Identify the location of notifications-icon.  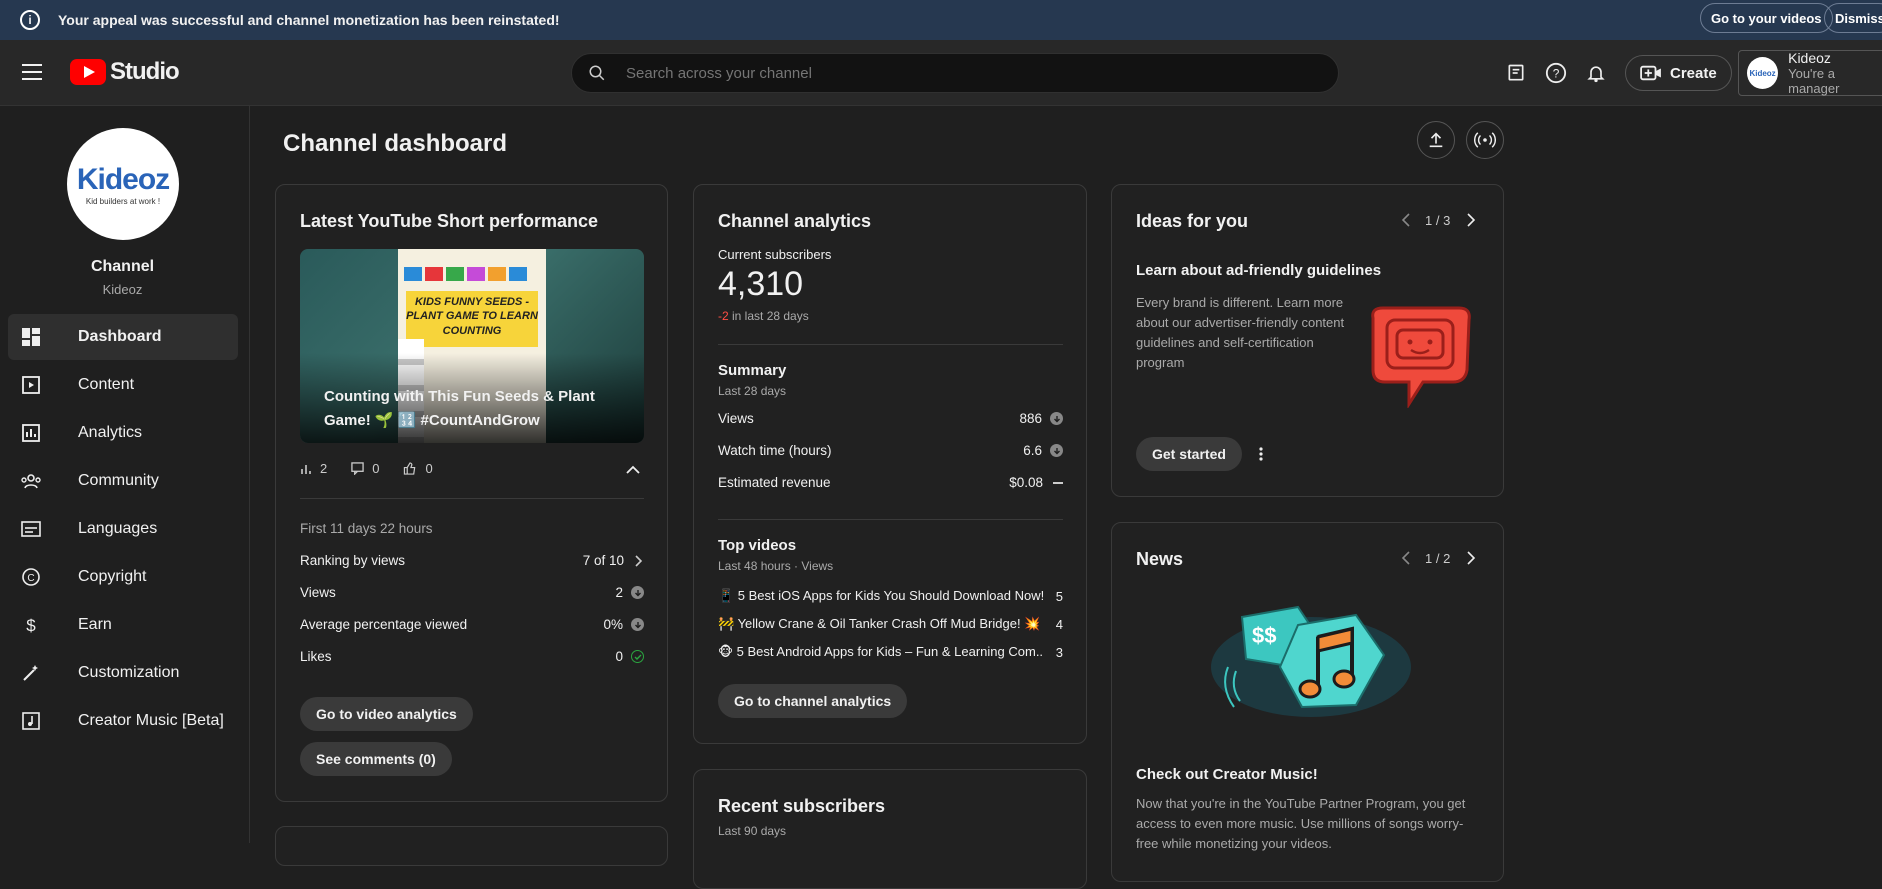
(1596, 73).